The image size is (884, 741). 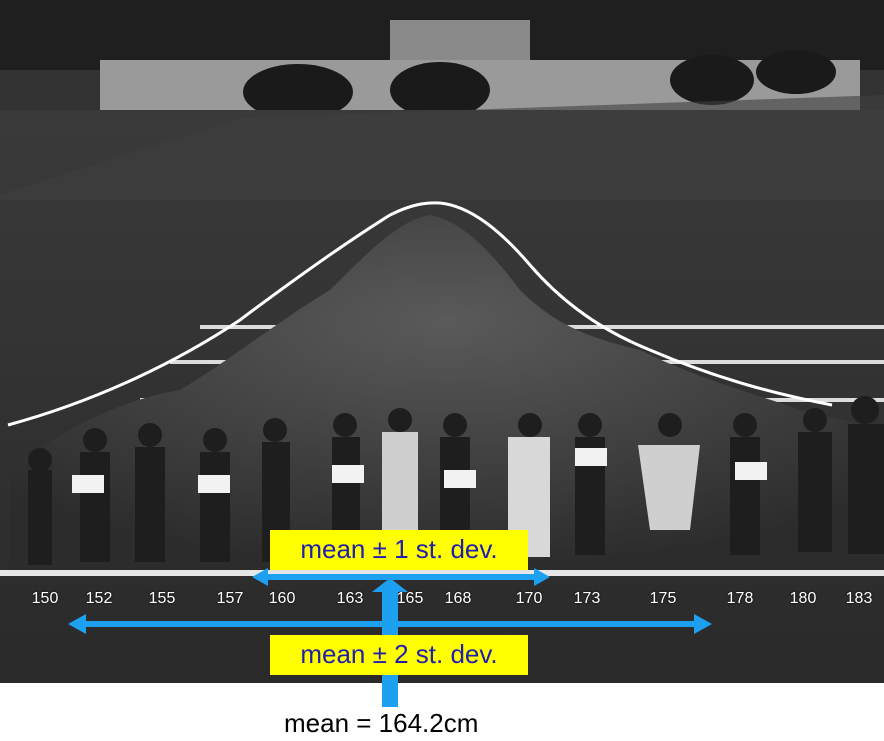 I want to click on tick-label: 178, so click(x=740, y=598).